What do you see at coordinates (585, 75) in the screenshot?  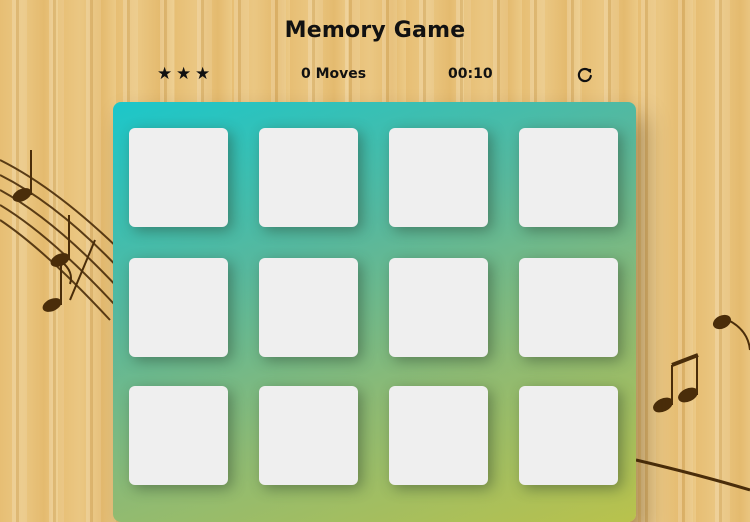 I see `restart-icon` at bounding box center [585, 75].